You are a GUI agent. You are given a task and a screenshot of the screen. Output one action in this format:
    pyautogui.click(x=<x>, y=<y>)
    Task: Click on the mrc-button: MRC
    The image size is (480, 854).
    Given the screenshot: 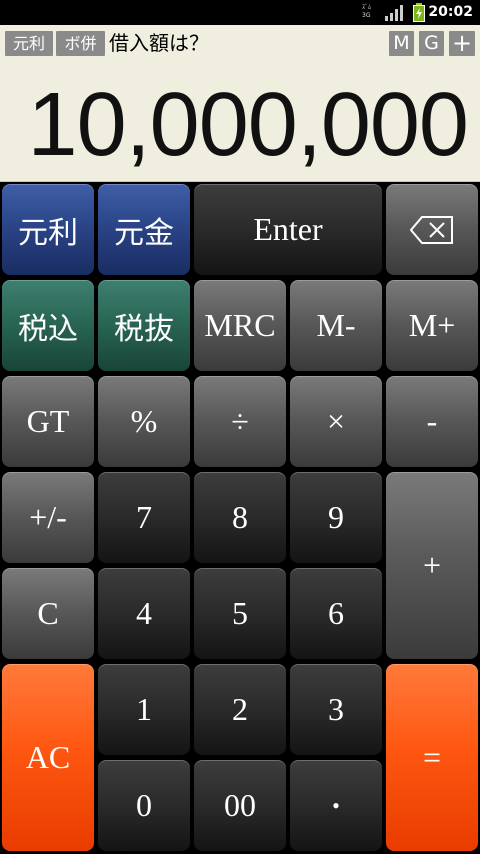 What is the action you would take?
    pyautogui.click(x=240, y=325)
    